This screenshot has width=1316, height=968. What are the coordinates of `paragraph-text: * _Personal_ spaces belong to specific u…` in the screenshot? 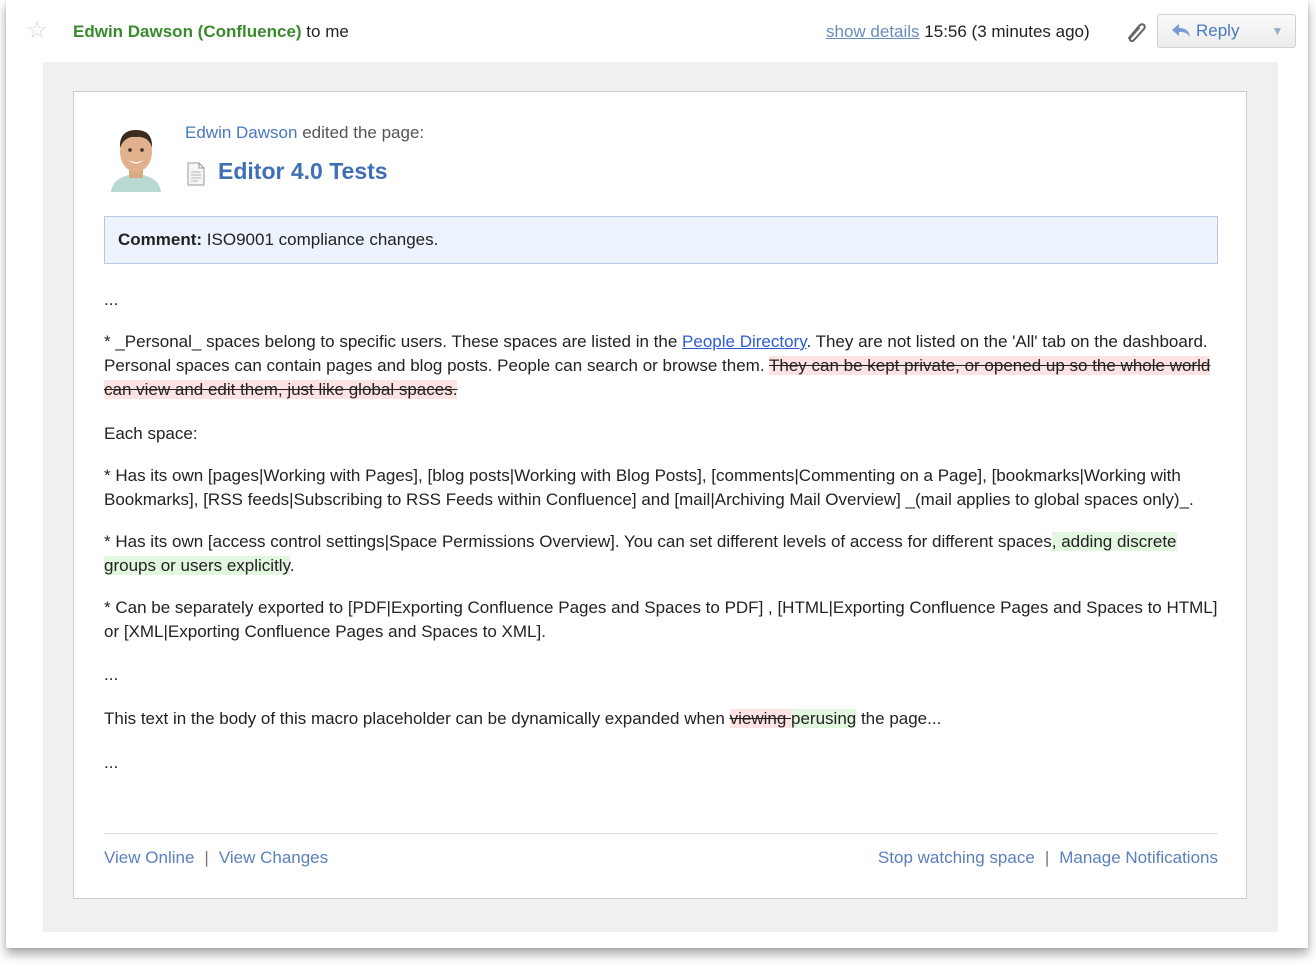 It's located at (393, 341).